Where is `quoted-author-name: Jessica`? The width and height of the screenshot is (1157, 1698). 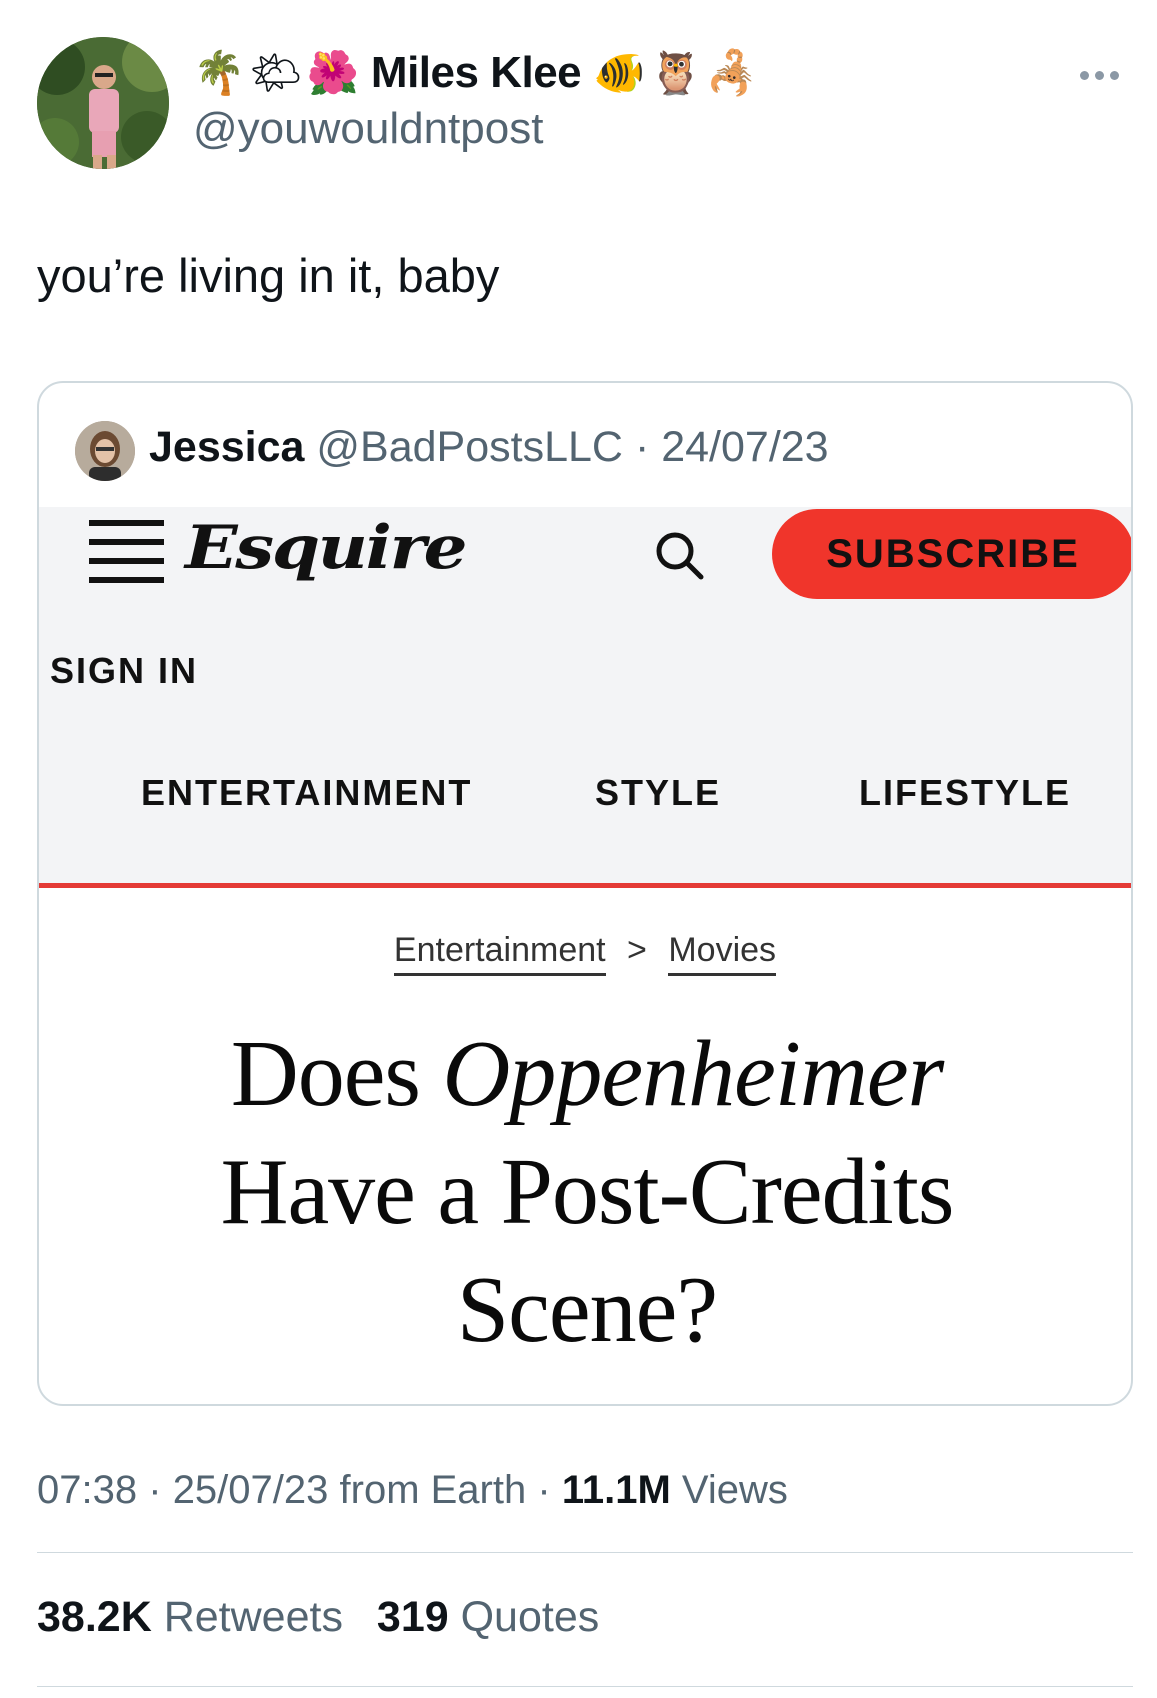
quoted-author-name: Jessica is located at coordinates (226, 447).